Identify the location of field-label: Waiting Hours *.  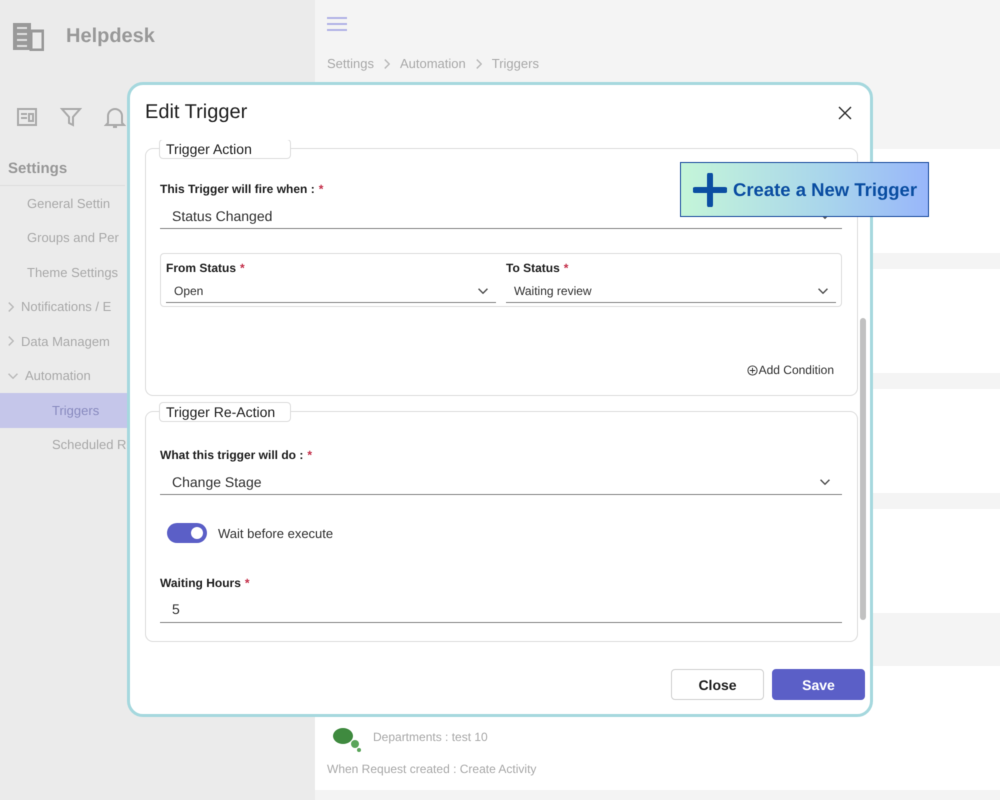
(205, 583).